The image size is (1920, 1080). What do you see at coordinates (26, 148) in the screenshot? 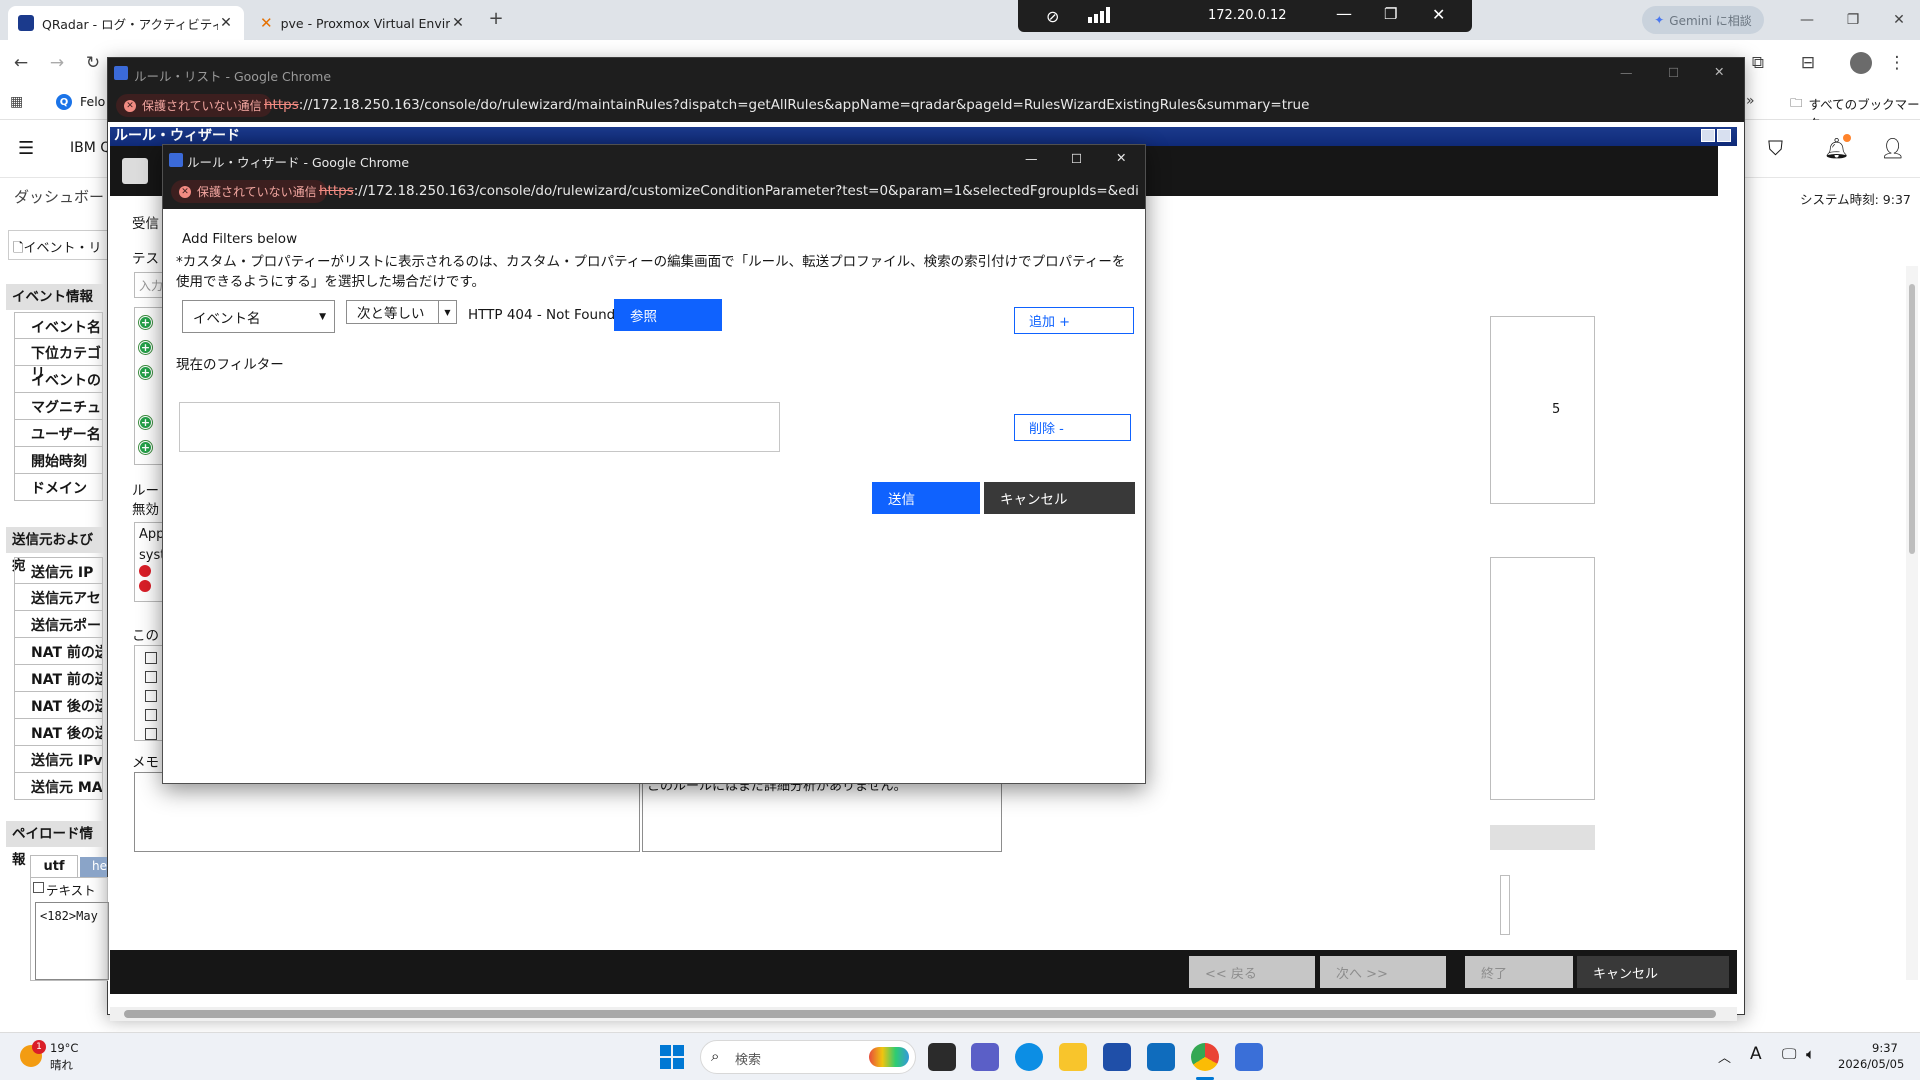
I see `hamburger-menu-icon: ☰` at bounding box center [26, 148].